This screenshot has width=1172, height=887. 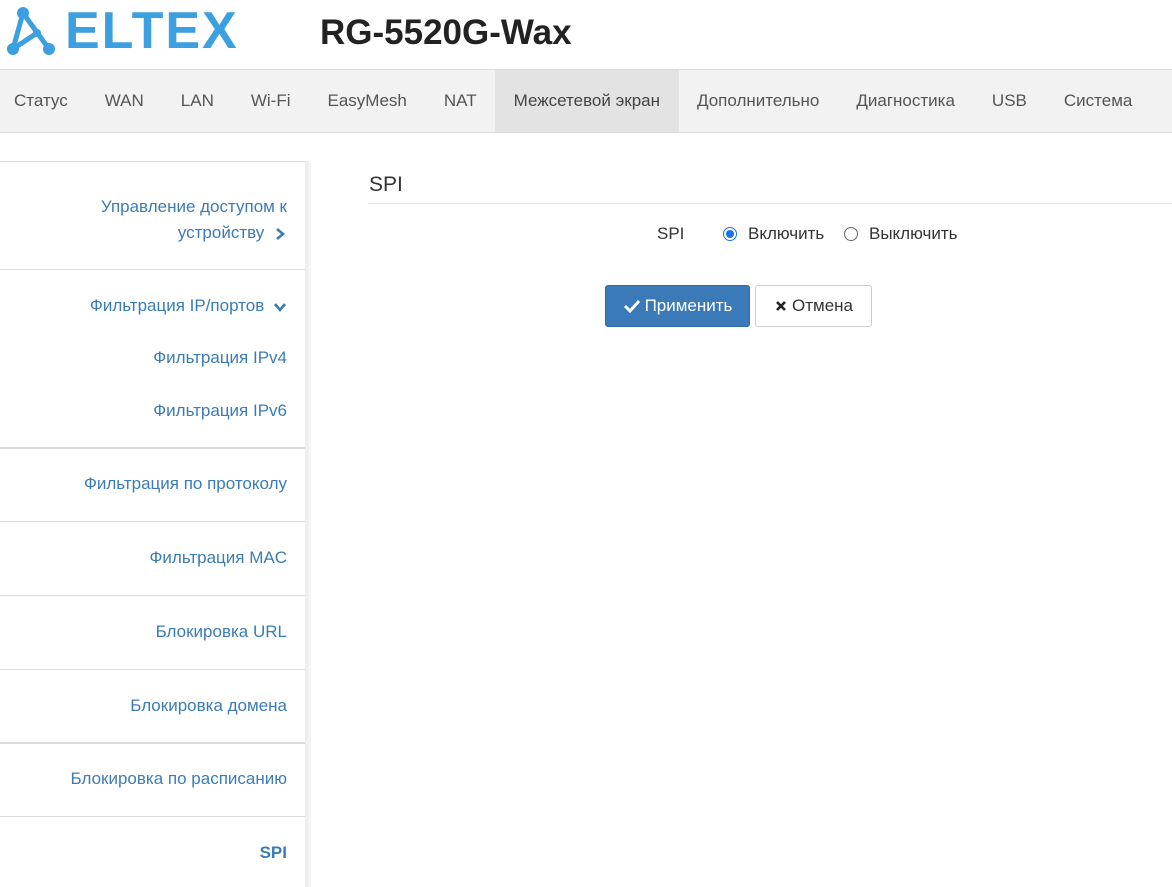 What do you see at coordinates (152, 632) in the screenshot?
I see `sidebar-item-url-block: Блокировка URL` at bounding box center [152, 632].